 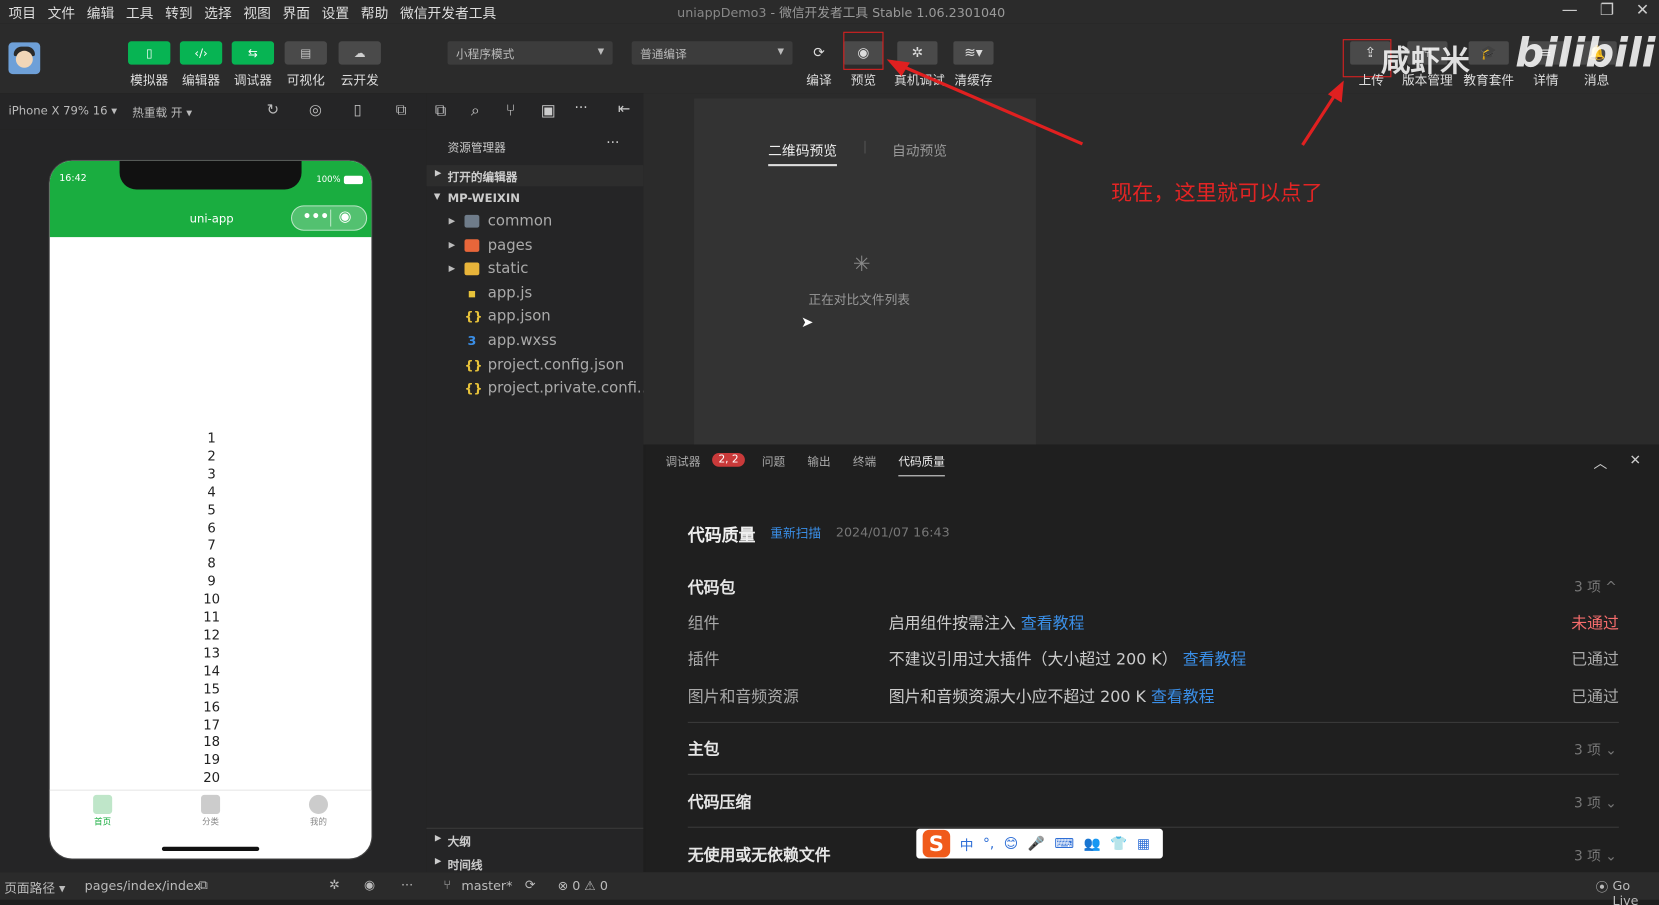 What do you see at coordinates (712, 587) in the screenshot?
I see `package-section-title: 代码包` at bounding box center [712, 587].